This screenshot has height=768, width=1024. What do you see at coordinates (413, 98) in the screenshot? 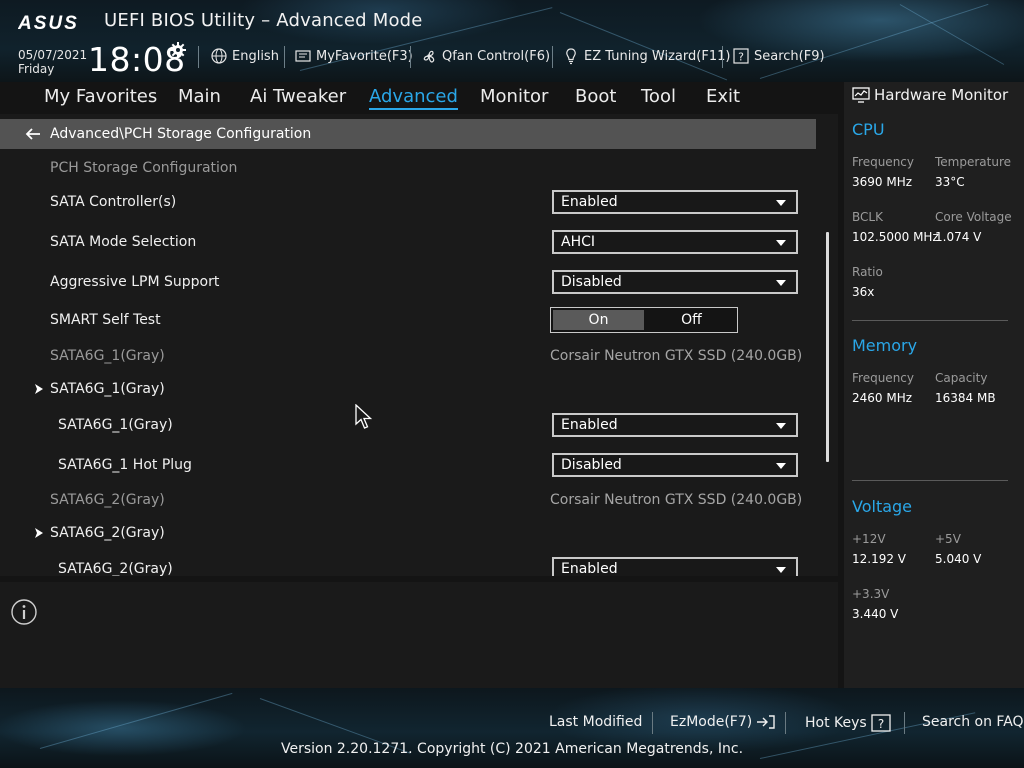
I see `tab-advanced: Advanced` at bounding box center [413, 98].